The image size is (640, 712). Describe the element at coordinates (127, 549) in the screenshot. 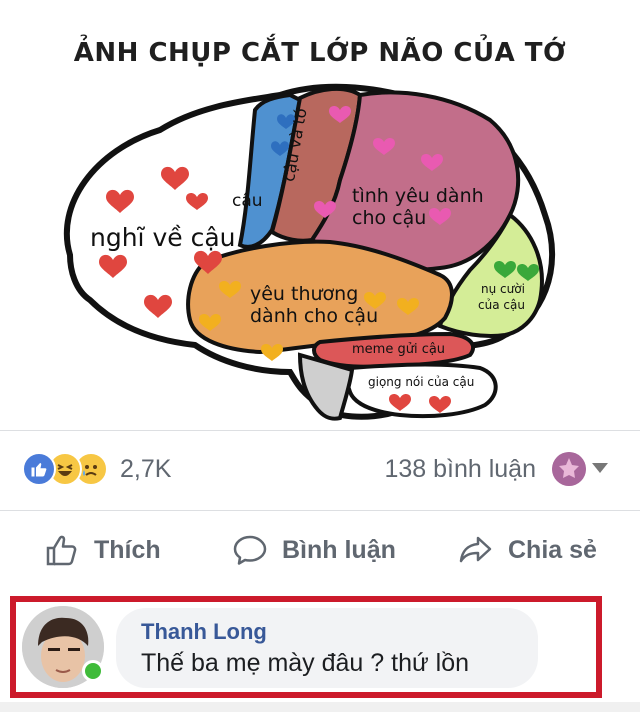

I see `like-button-label: Thích` at that location.